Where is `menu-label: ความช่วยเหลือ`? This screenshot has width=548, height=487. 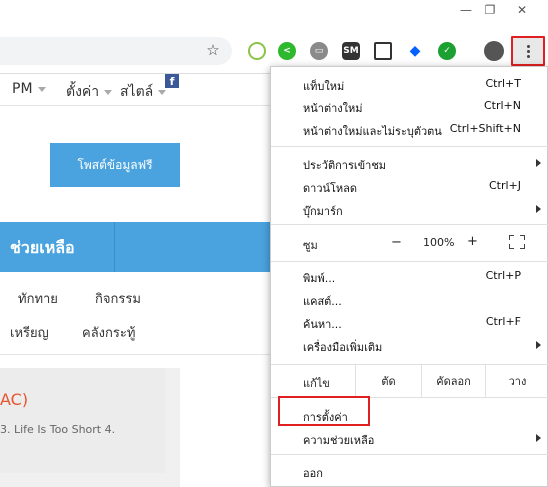
menu-label: ความช่วยเหลือ is located at coordinates (339, 440).